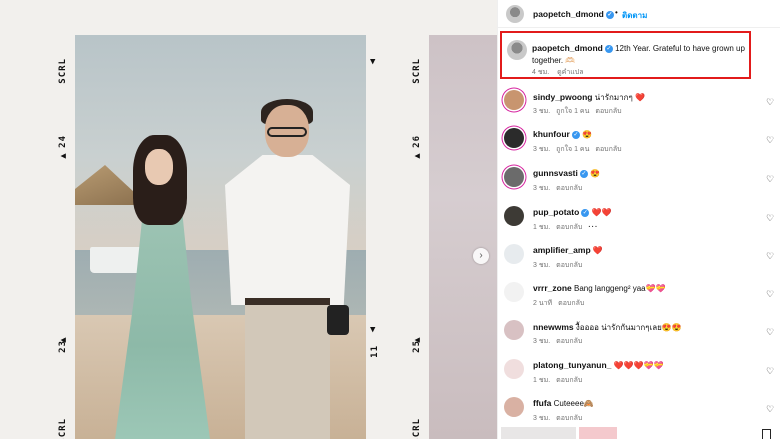  I want to click on caption-meta: 4 ชม. ดูคำแปล, so click(561, 72).